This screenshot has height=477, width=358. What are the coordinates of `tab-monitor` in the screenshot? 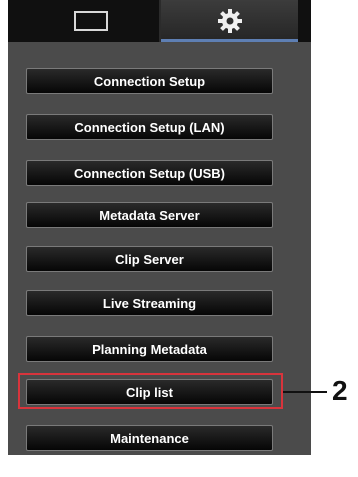 It's located at (91, 21).